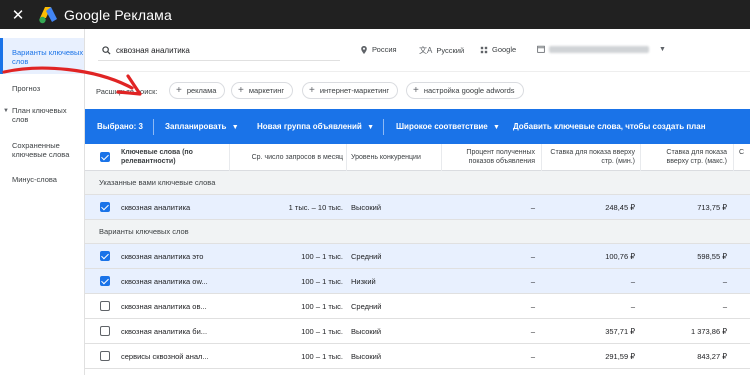 The width and height of the screenshot is (750, 375). I want to click on network-filter: Google, so click(498, 49).